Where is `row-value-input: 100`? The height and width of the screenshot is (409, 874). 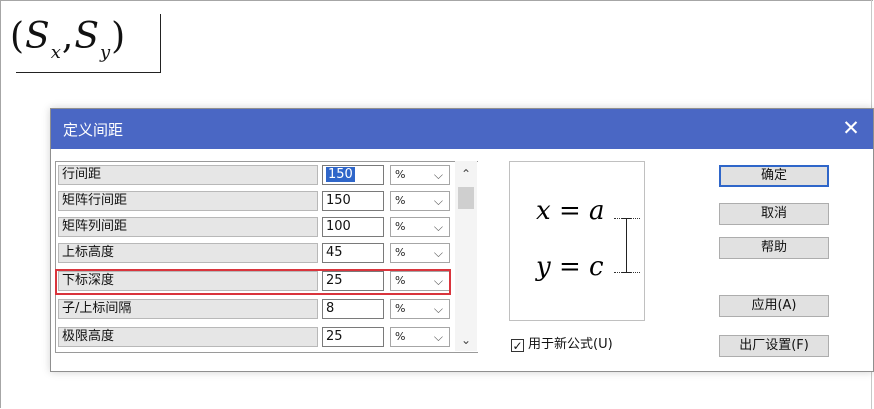 row-value-input: 100 is located at coordinates (353, 227).